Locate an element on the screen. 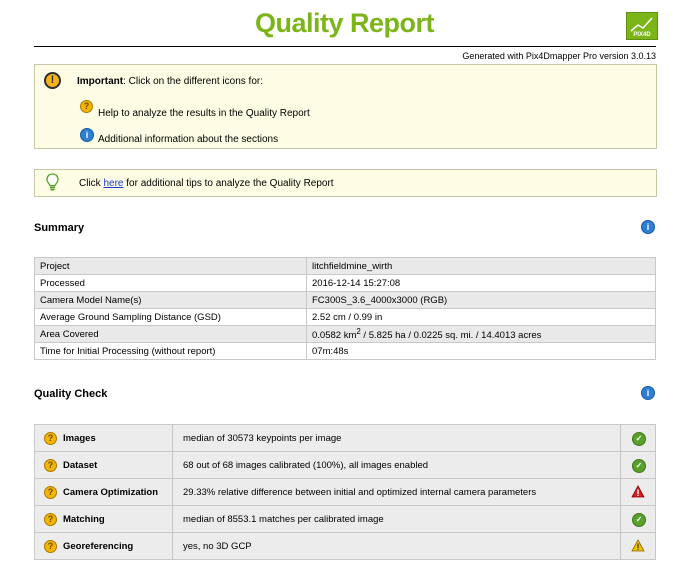 The height and width of the screenshot is (584, 689). summary-label: Average Ground Sampling Distance (GSD) is located at coordinates (170, 317).